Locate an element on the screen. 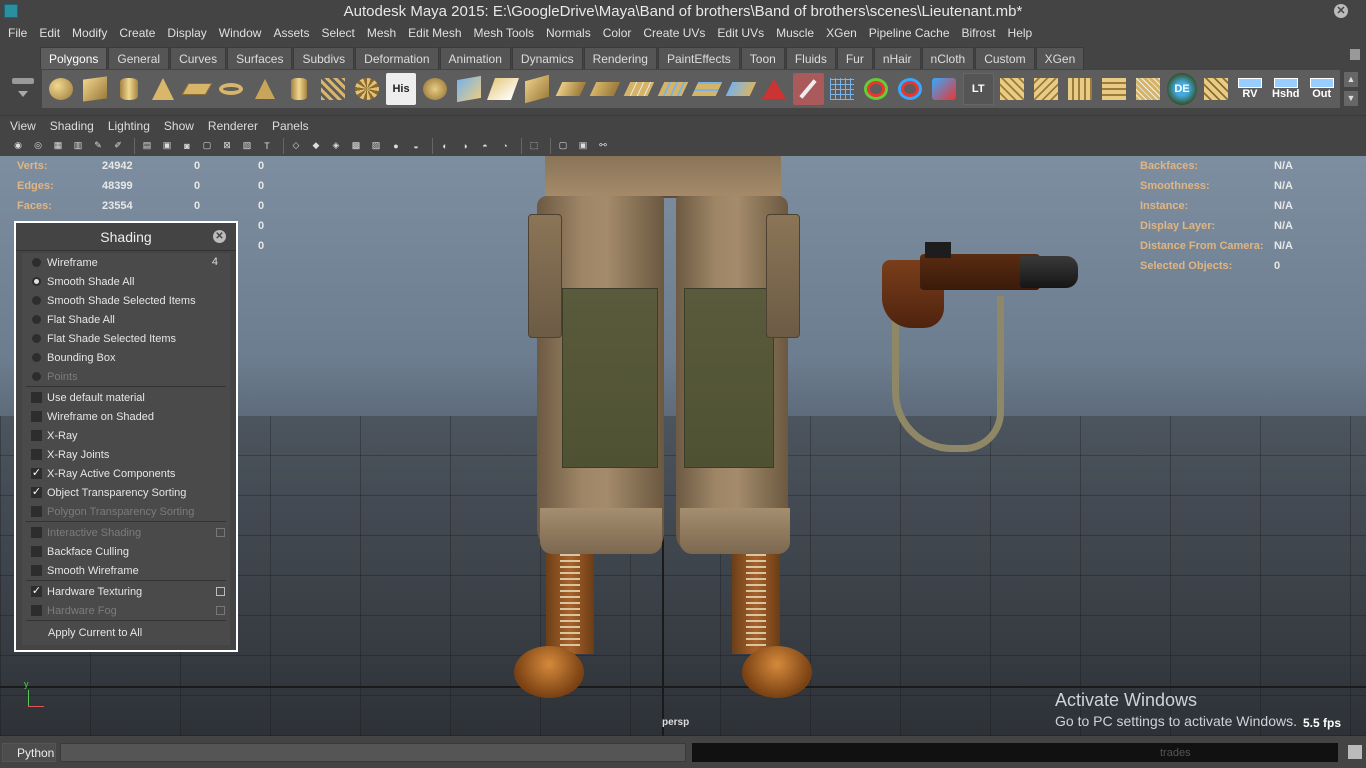 The height and width of the screenshot is (768, 1366). shelf-tab-custom: Custom is located at coordinates (1005, 58).